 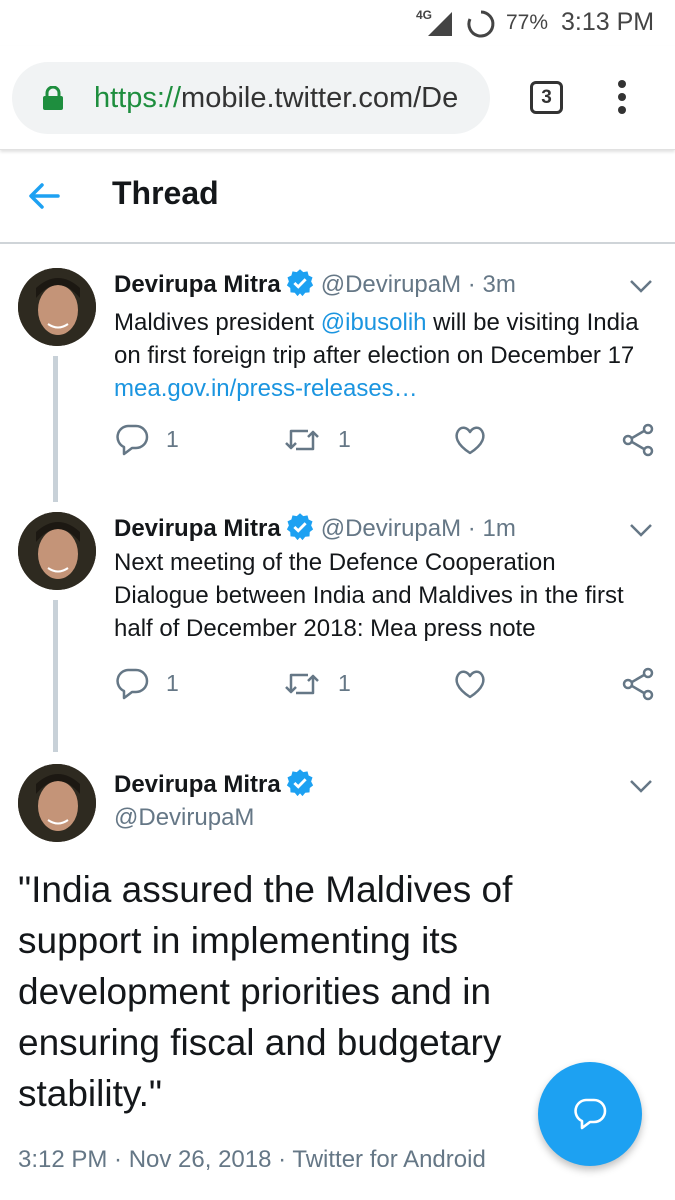 What do you see at coordinates (527, 22) in the screenshot?
I see `battery-level: 77%` at bounding box center [527, 22].